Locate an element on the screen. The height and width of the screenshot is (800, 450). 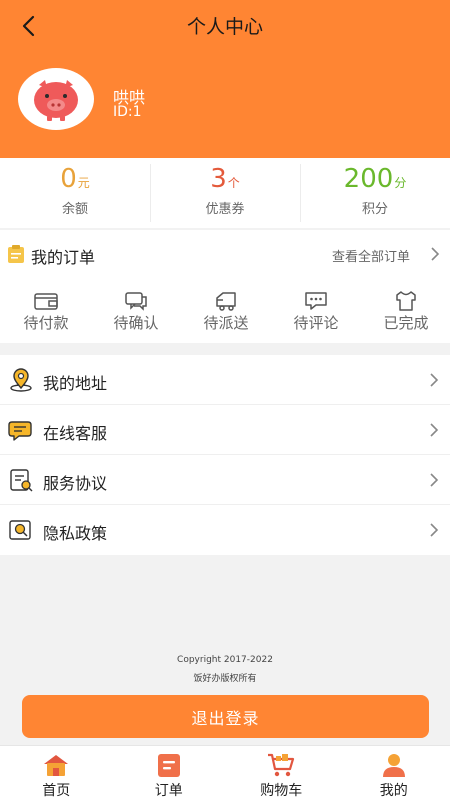
avatar is located at coordinates (56, 99).